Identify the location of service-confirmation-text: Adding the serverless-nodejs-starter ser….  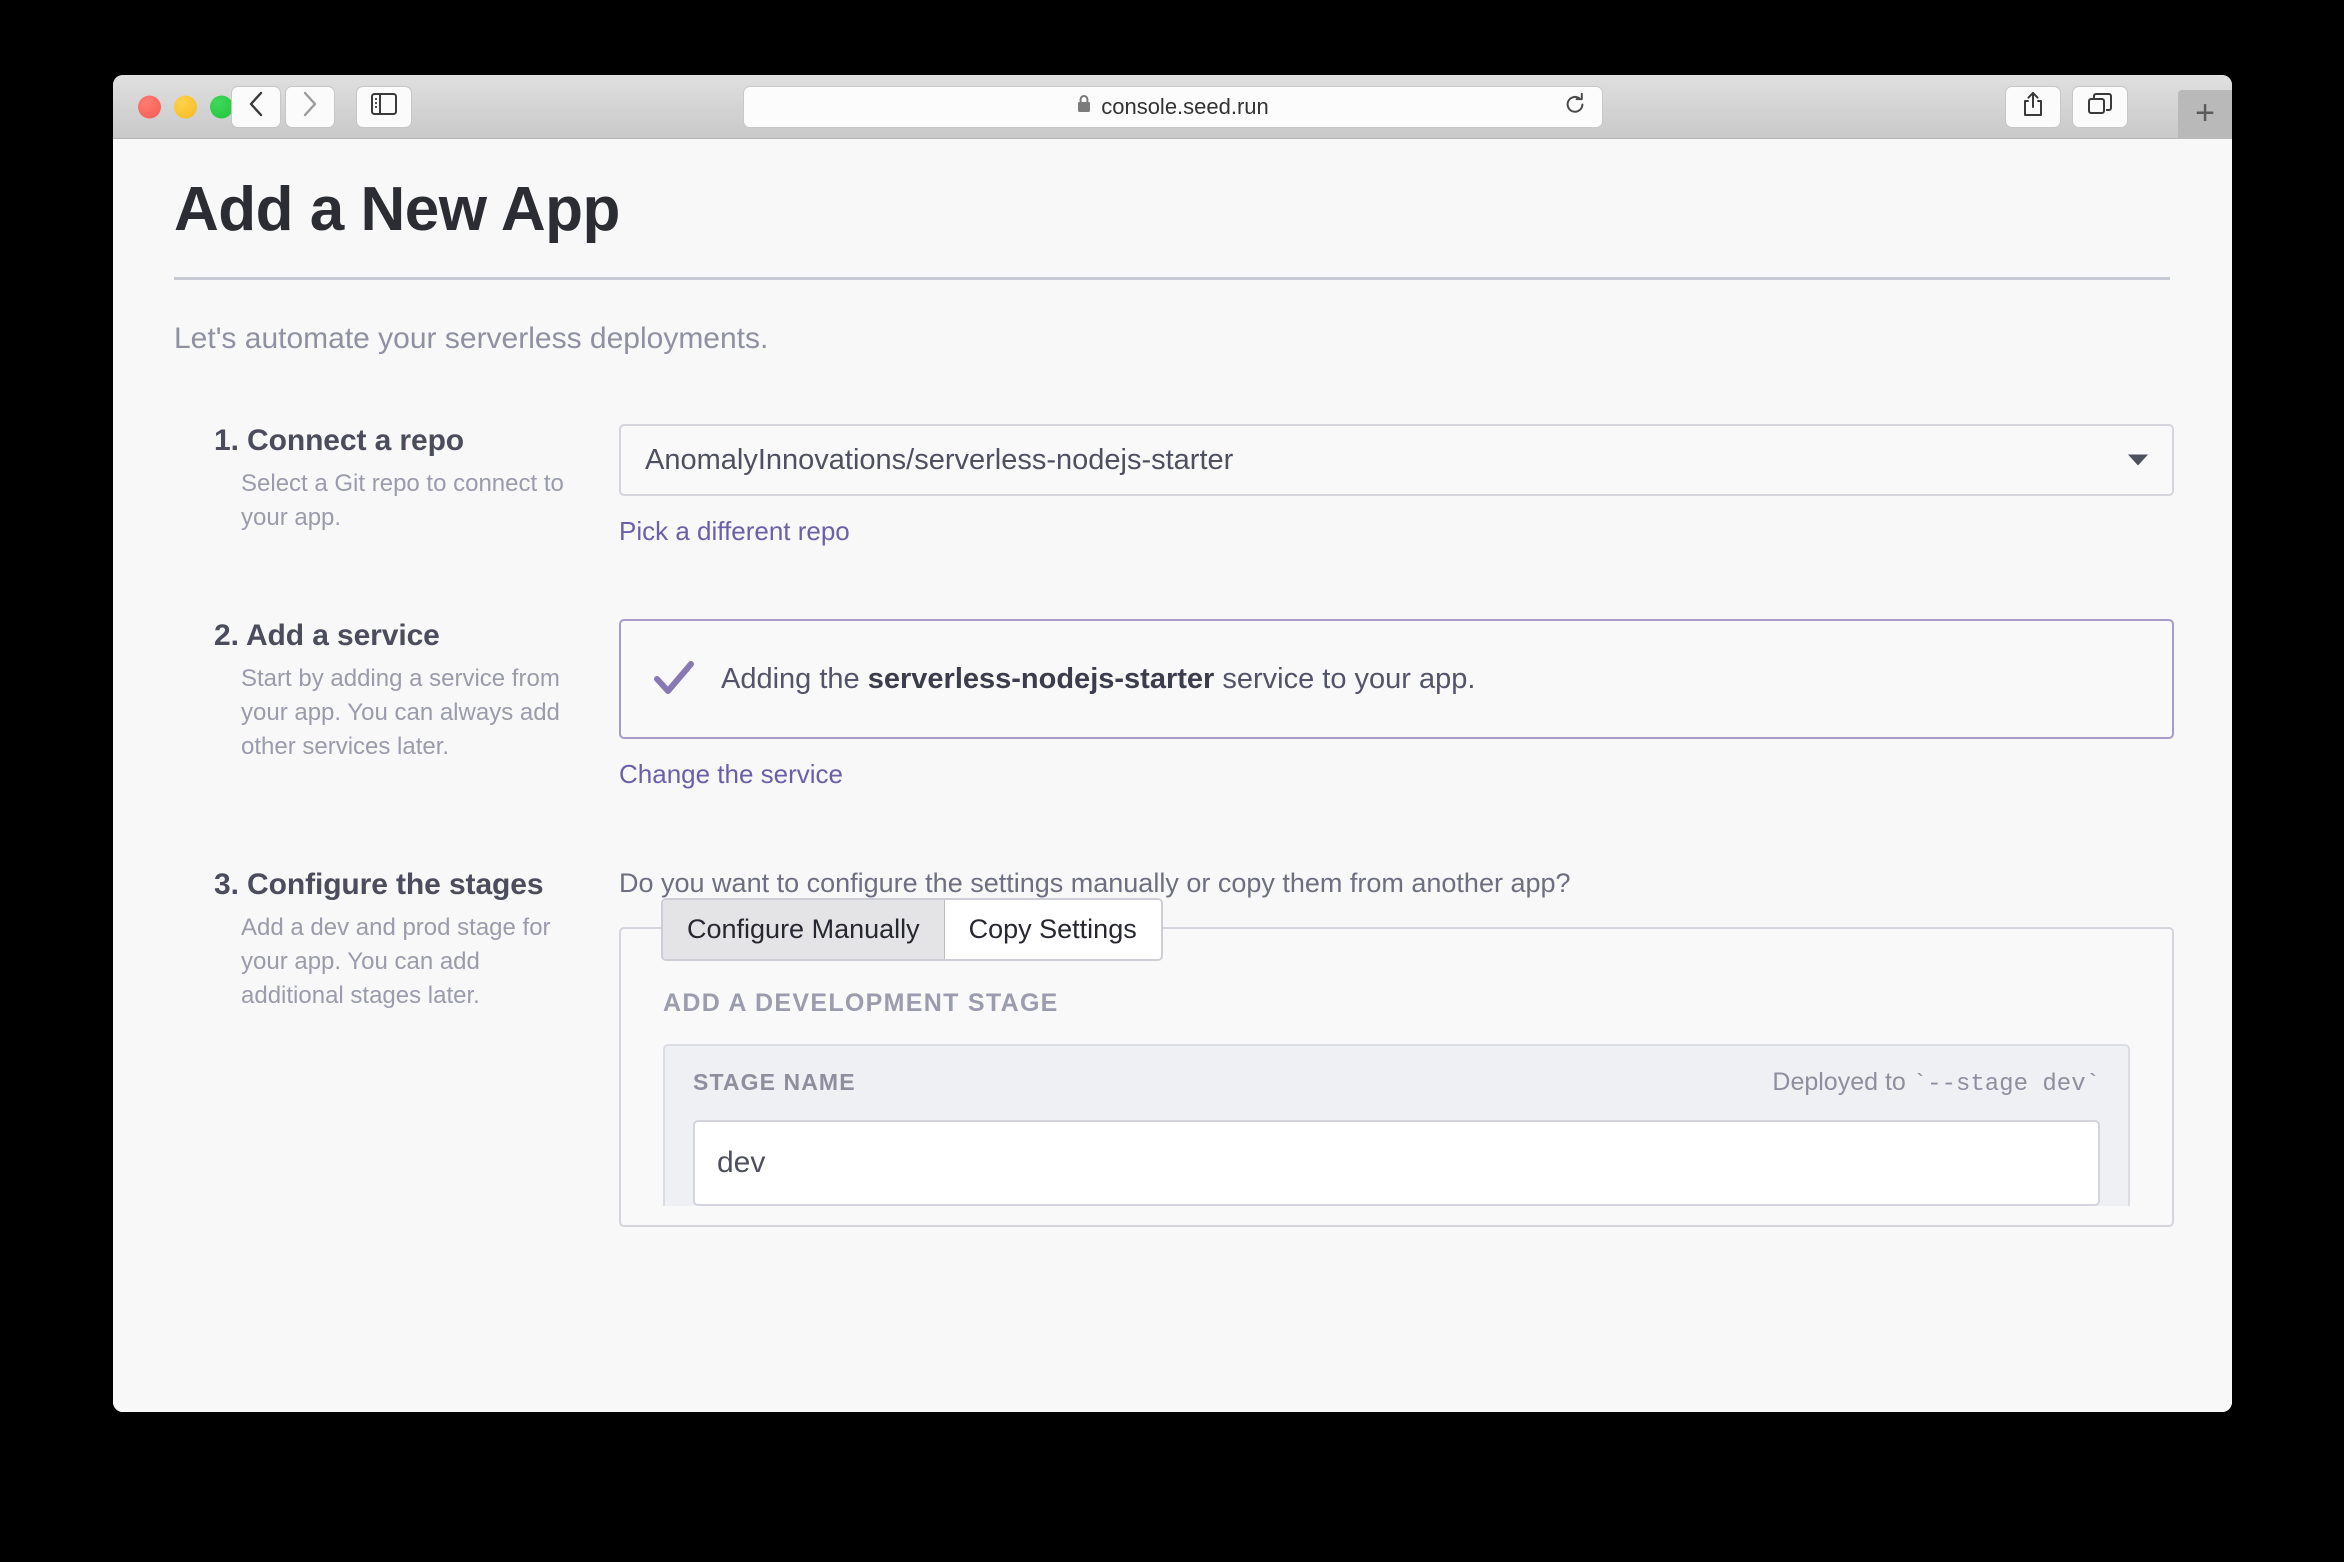
(1098, 679).